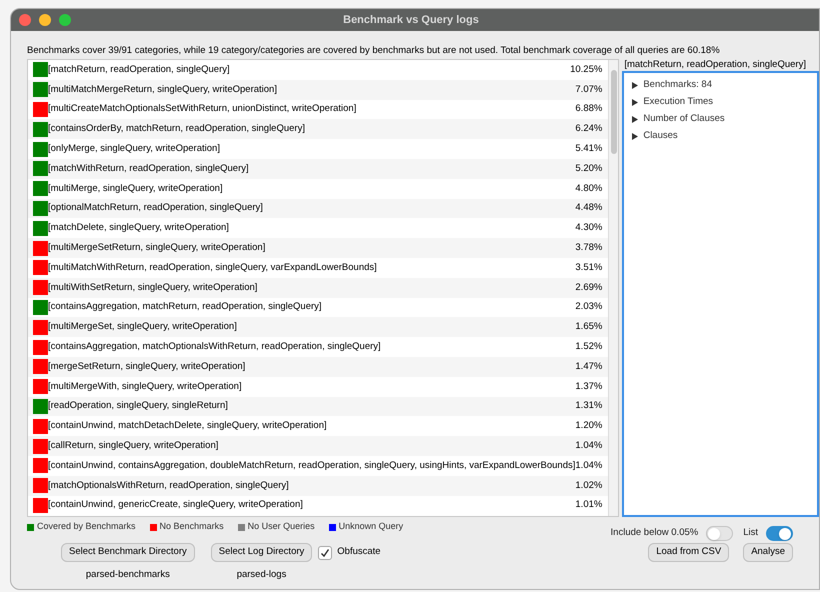 The width and height of the screenshot is (820, 592). What do you see at coordinates (318, 168) in the screenshot?
I see `category-row: [matchWithReturn, readOperation, singleQuery] 5.20%` at bounding box center [318, 168].